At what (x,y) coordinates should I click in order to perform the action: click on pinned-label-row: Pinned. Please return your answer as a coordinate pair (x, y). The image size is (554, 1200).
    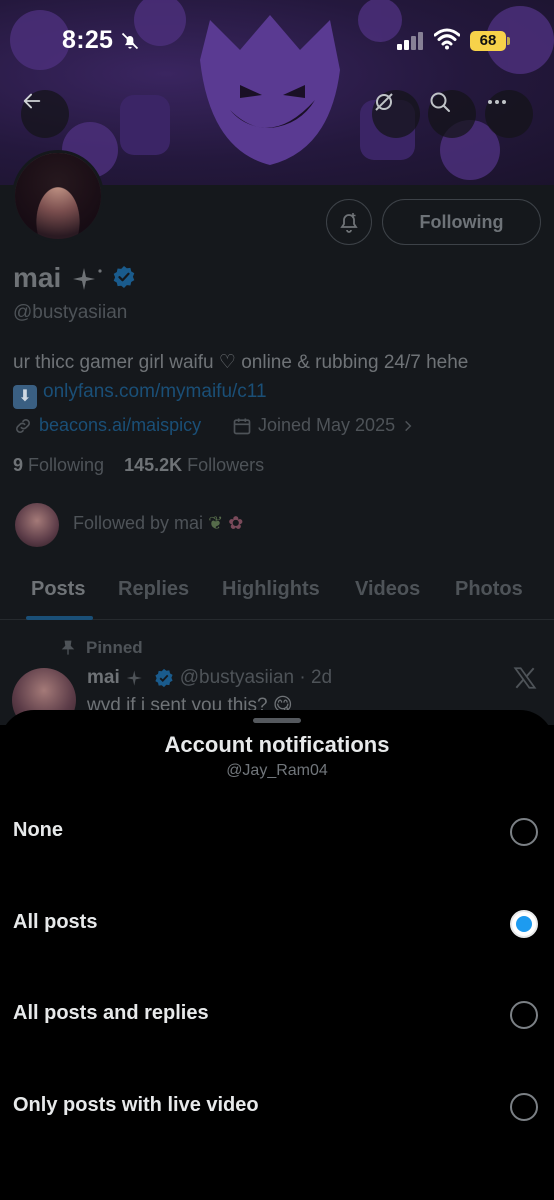
    Looking at the image, I should click on (101, 648).